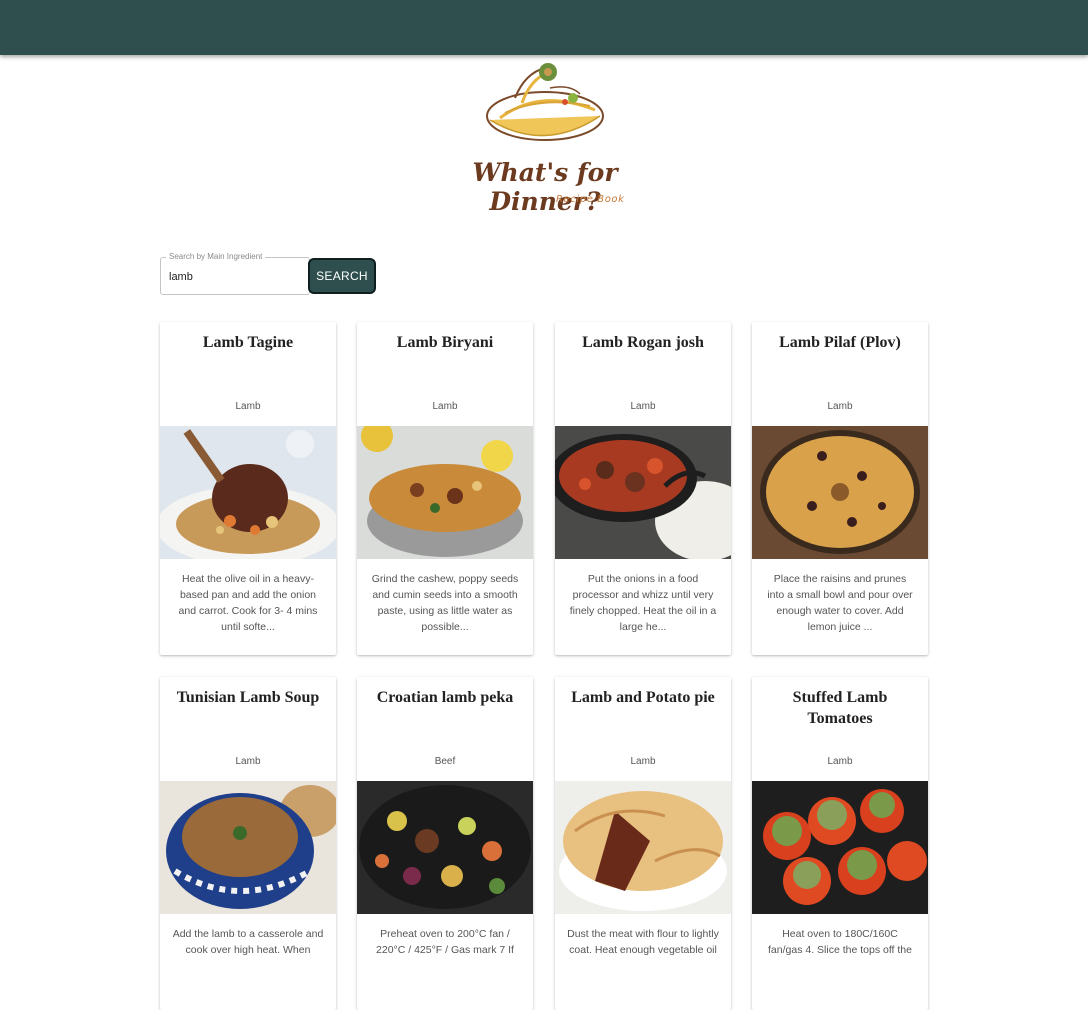  What do you see at coordinates (445, 761) in the screenshot?
I see `recipe-category: Beef` at bounding box center [445, 761].